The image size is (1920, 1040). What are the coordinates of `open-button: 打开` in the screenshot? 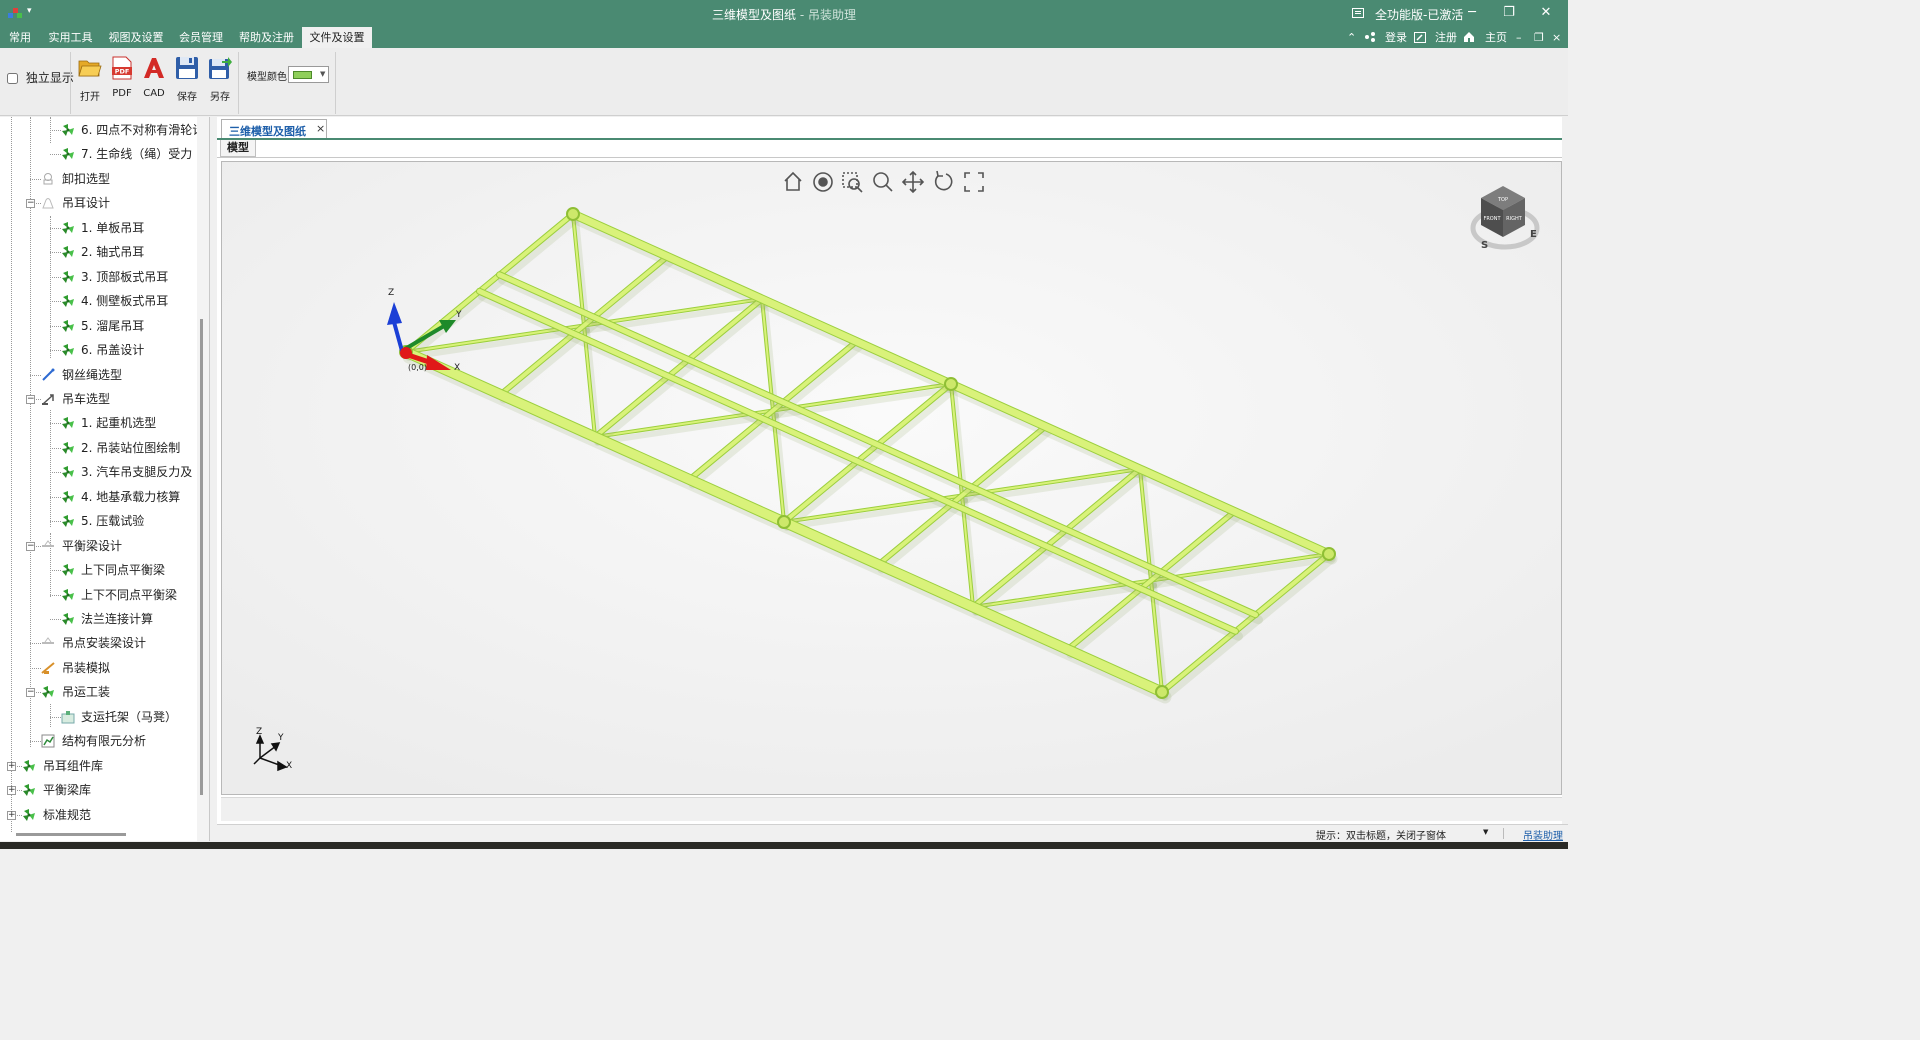 It's located at (90, 79).